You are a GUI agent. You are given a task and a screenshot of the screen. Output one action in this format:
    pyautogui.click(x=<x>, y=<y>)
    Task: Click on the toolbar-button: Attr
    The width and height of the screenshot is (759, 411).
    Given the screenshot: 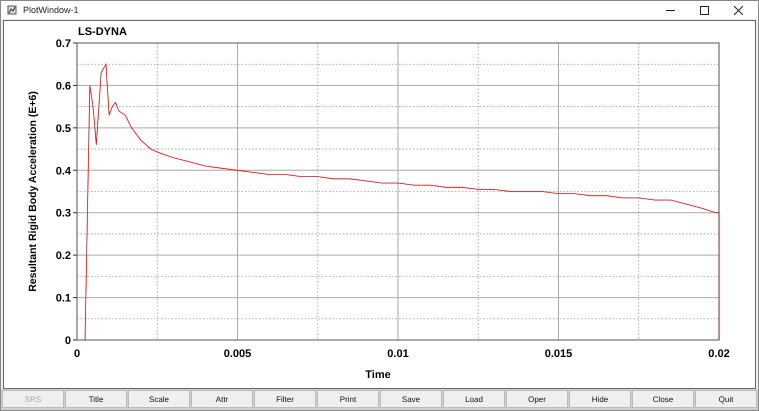 What is the action you would take?
    pyautogui.click(x=222, y=399)
    